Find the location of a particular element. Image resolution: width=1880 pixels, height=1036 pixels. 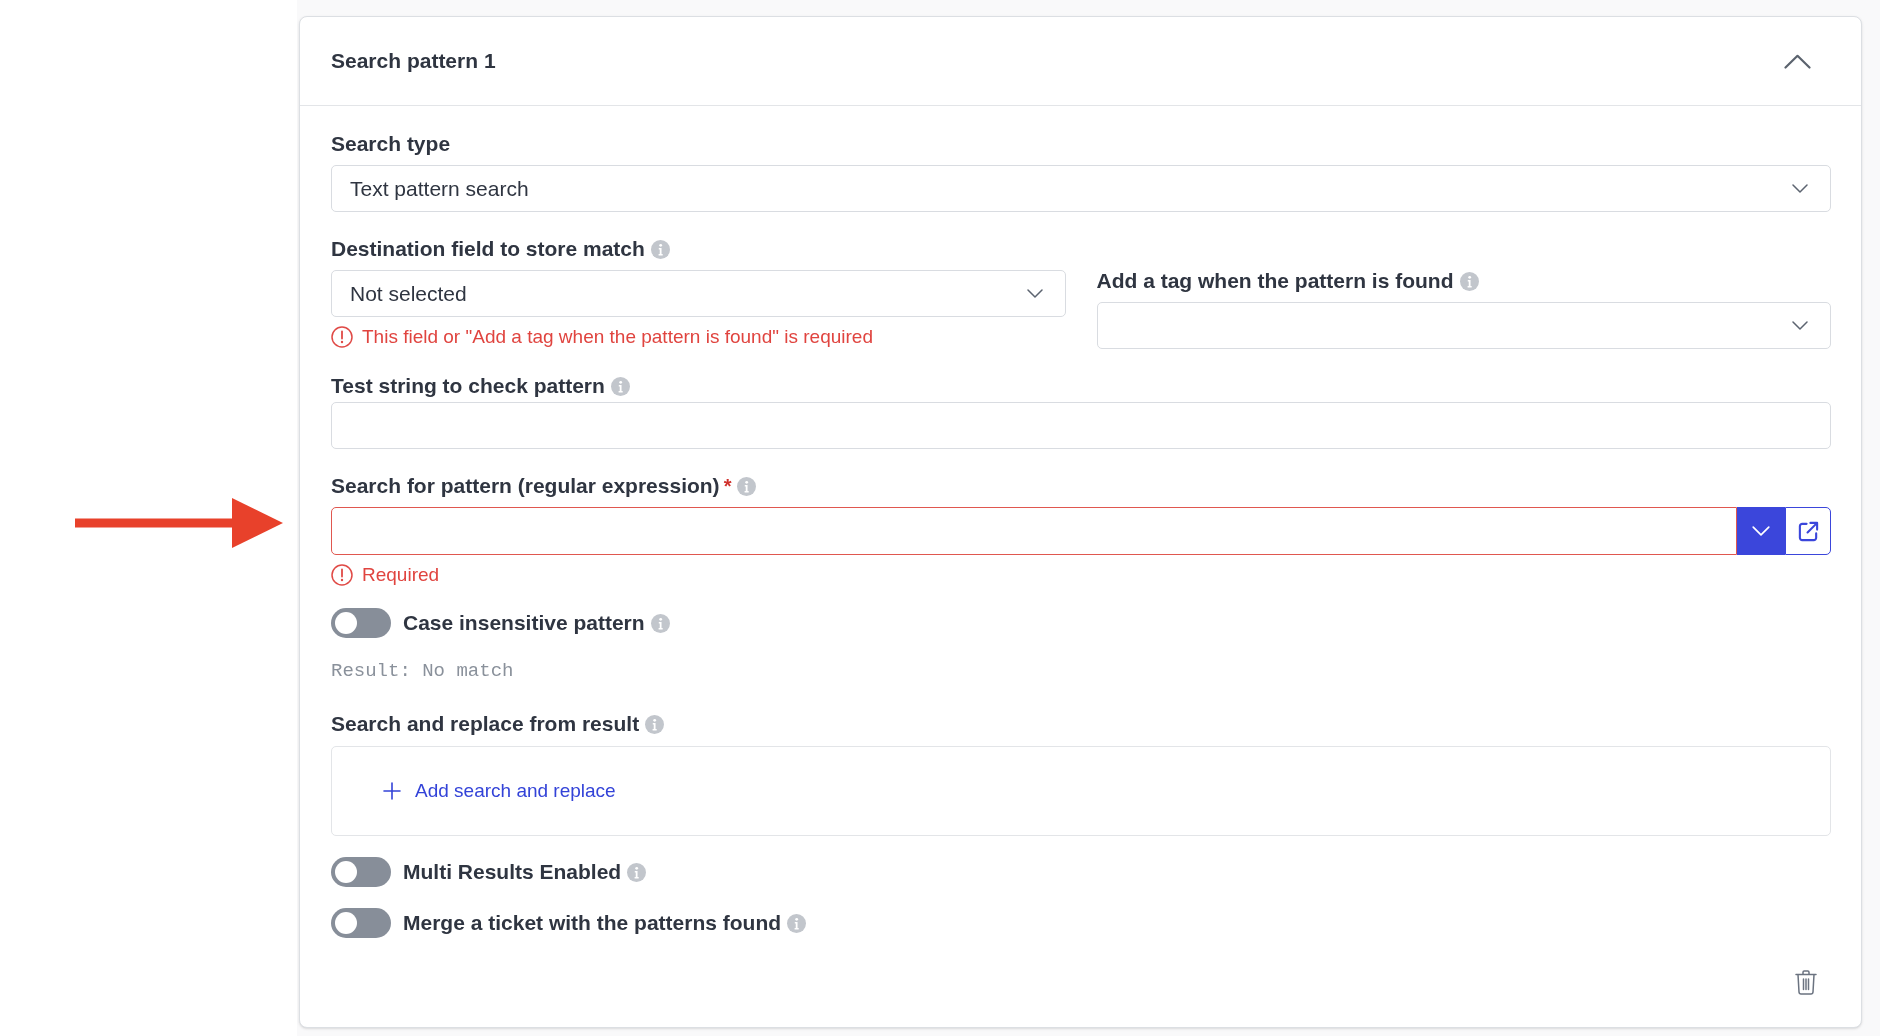

arrow-icon is located at coordinates (179, 523).